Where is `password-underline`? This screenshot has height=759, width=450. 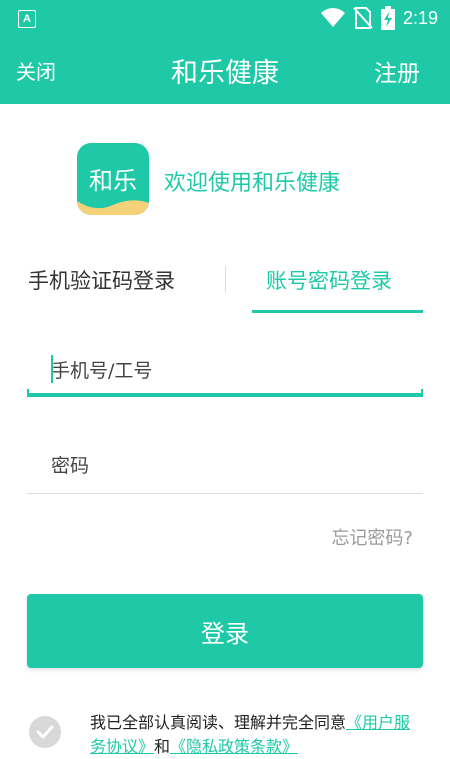 password-underline is located at coordinates (225, 493).